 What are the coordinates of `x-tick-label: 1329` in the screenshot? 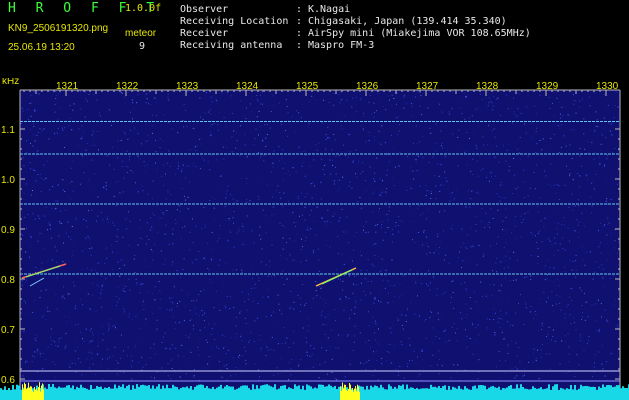 It's located at (547, 86).